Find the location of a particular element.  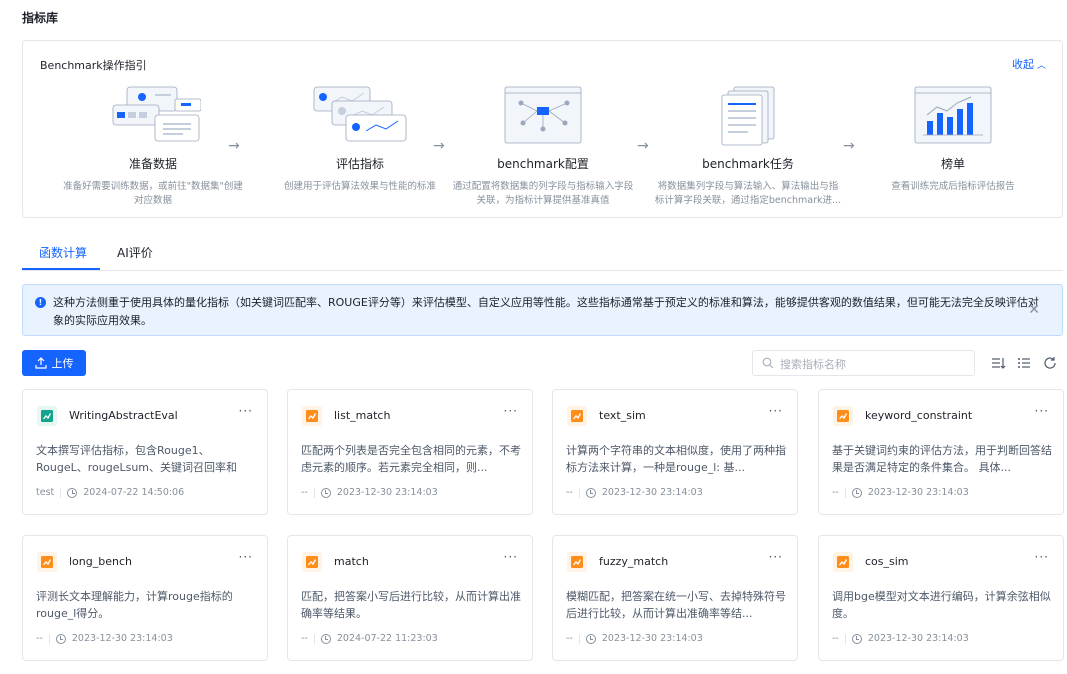

list-view-icon is located at coordinates (1024, 363).